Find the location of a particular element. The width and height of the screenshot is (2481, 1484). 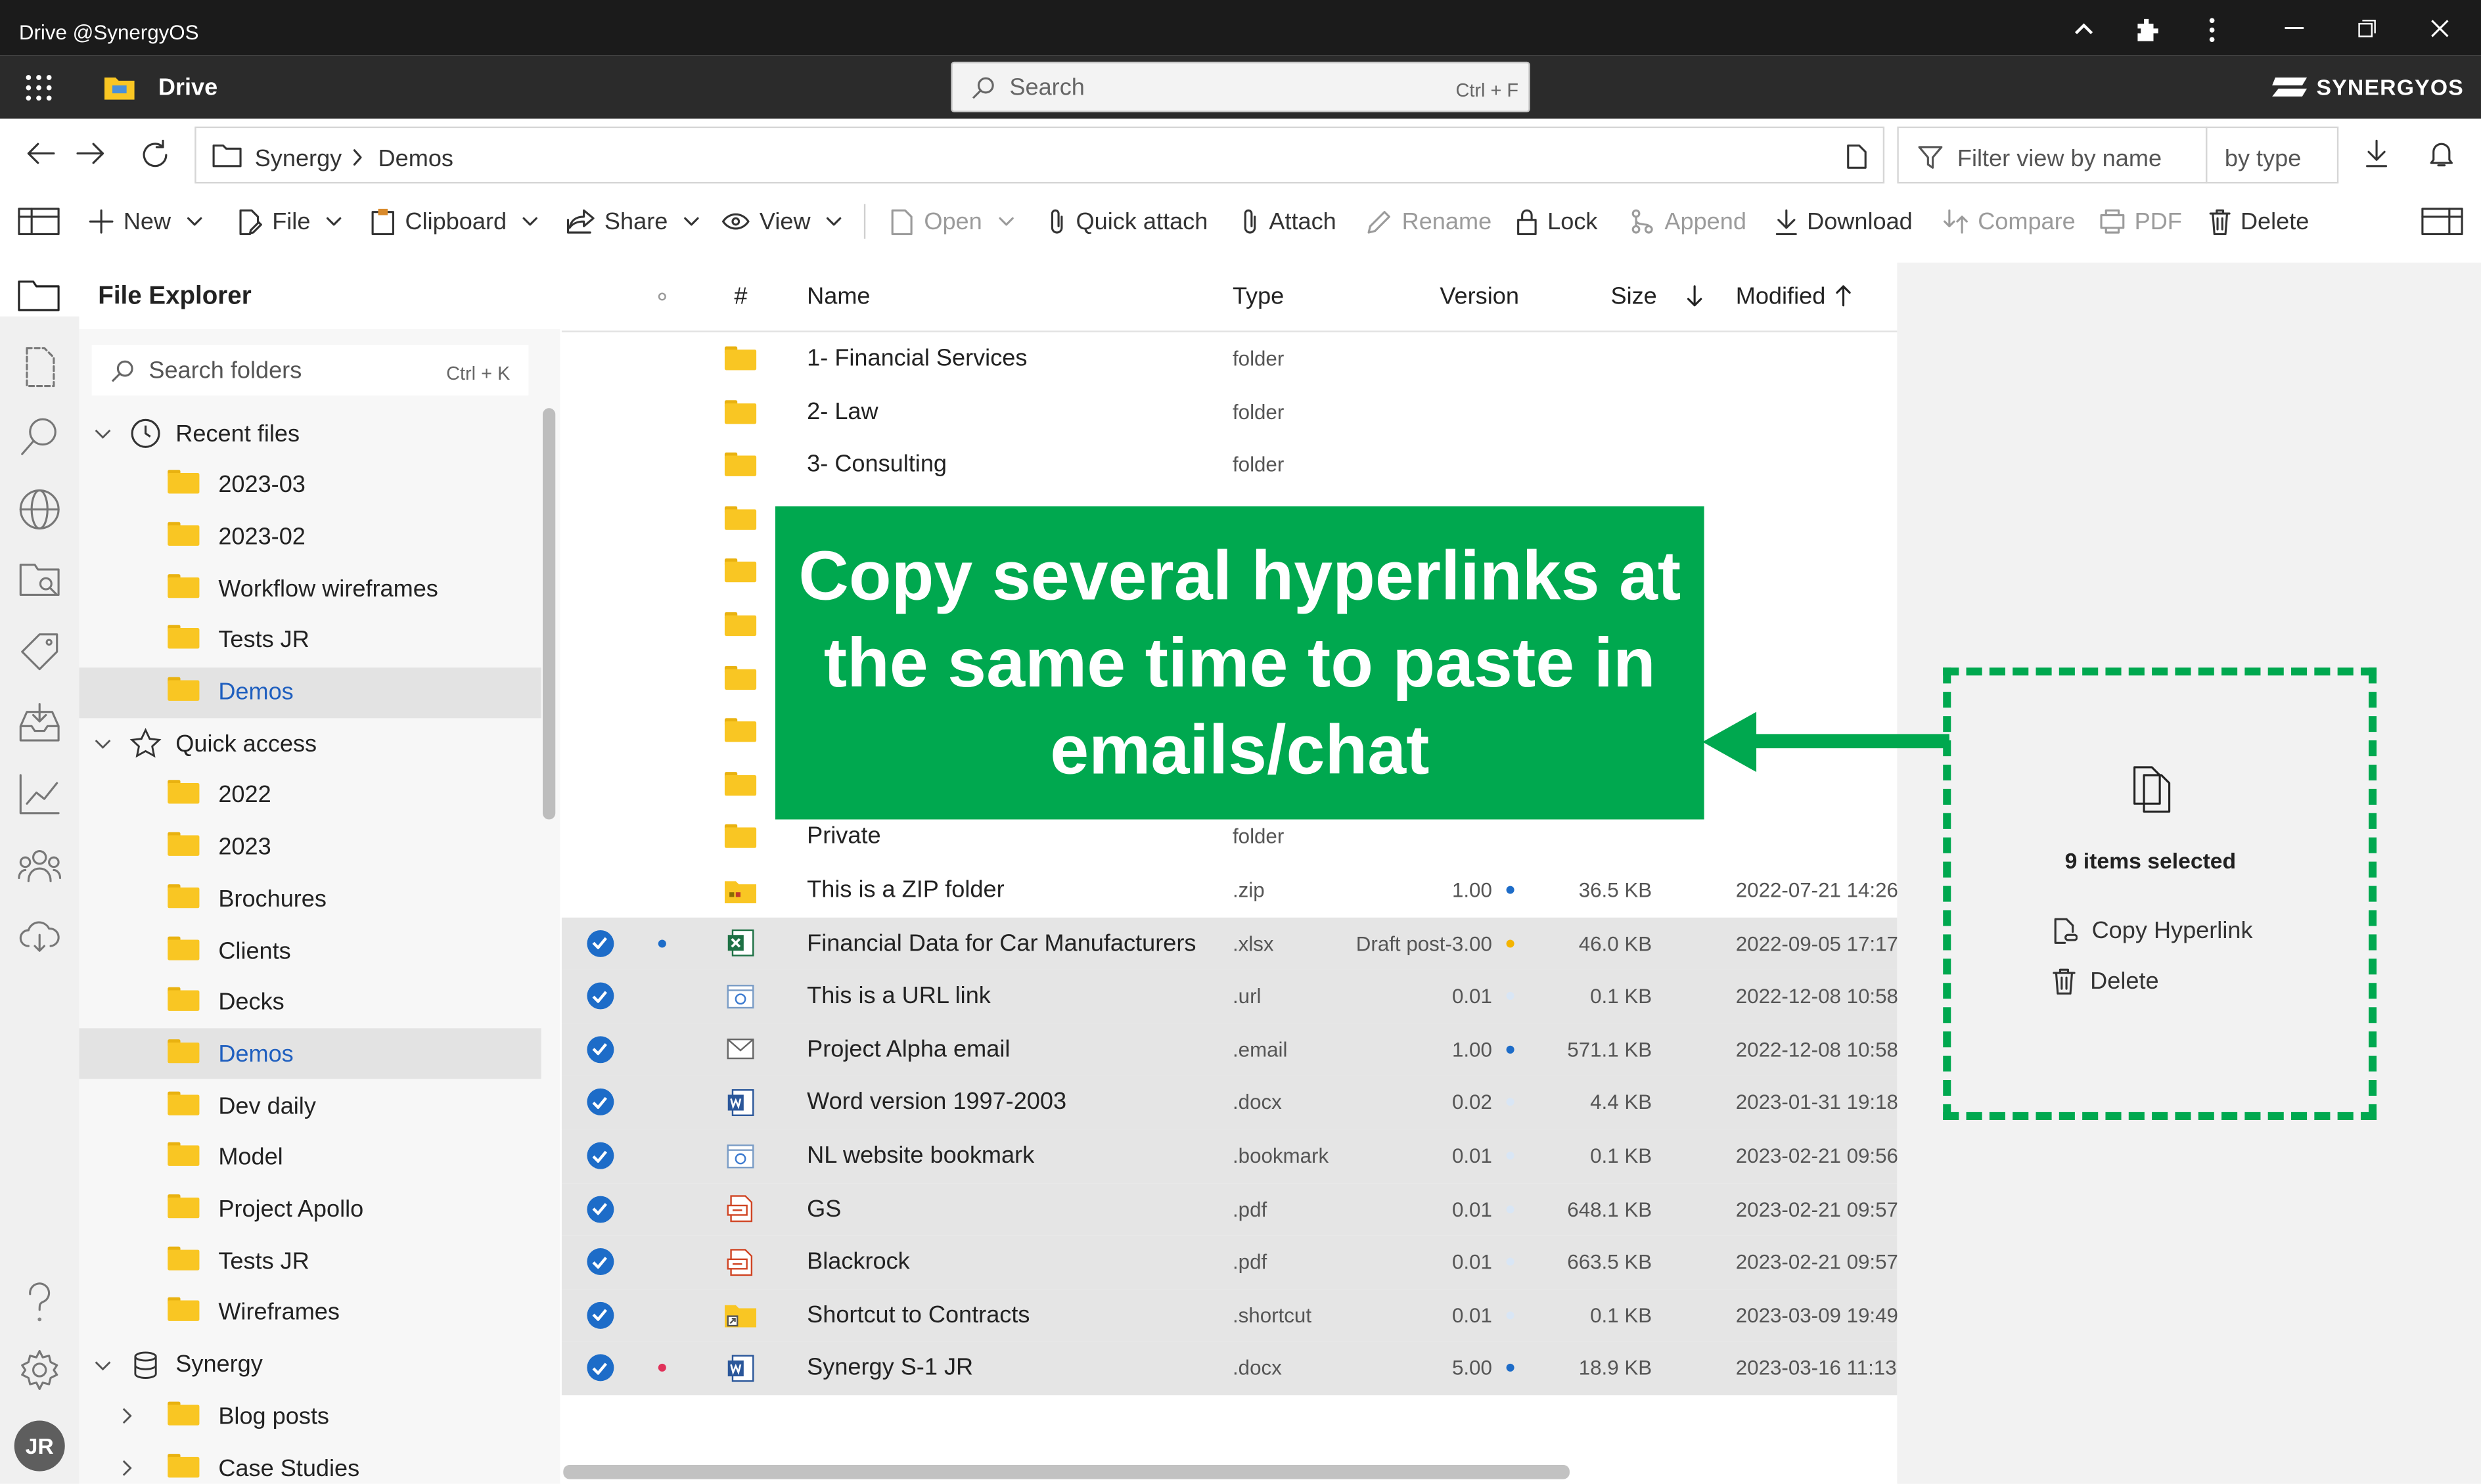

compare-button: Compare is located at coordinates (2009, 221).